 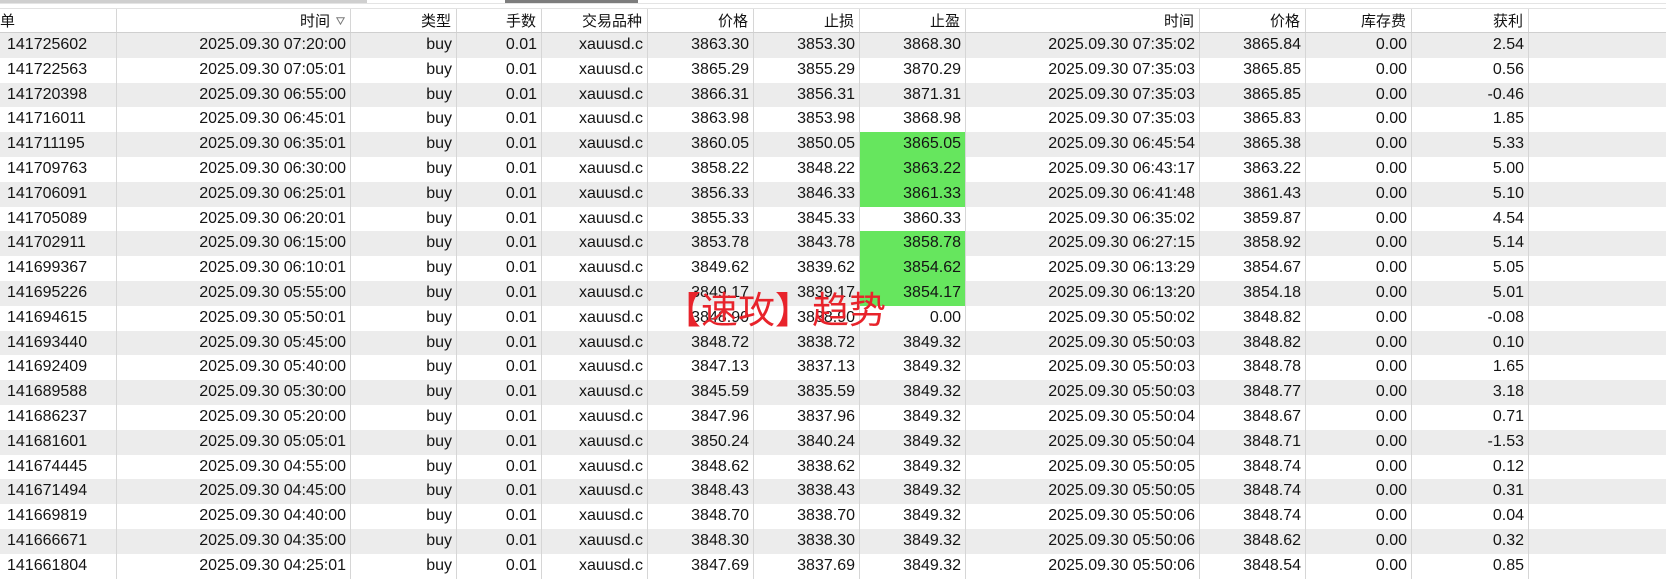 I want to click on ticket-cell: 141693440, so click(x=58, y=343).